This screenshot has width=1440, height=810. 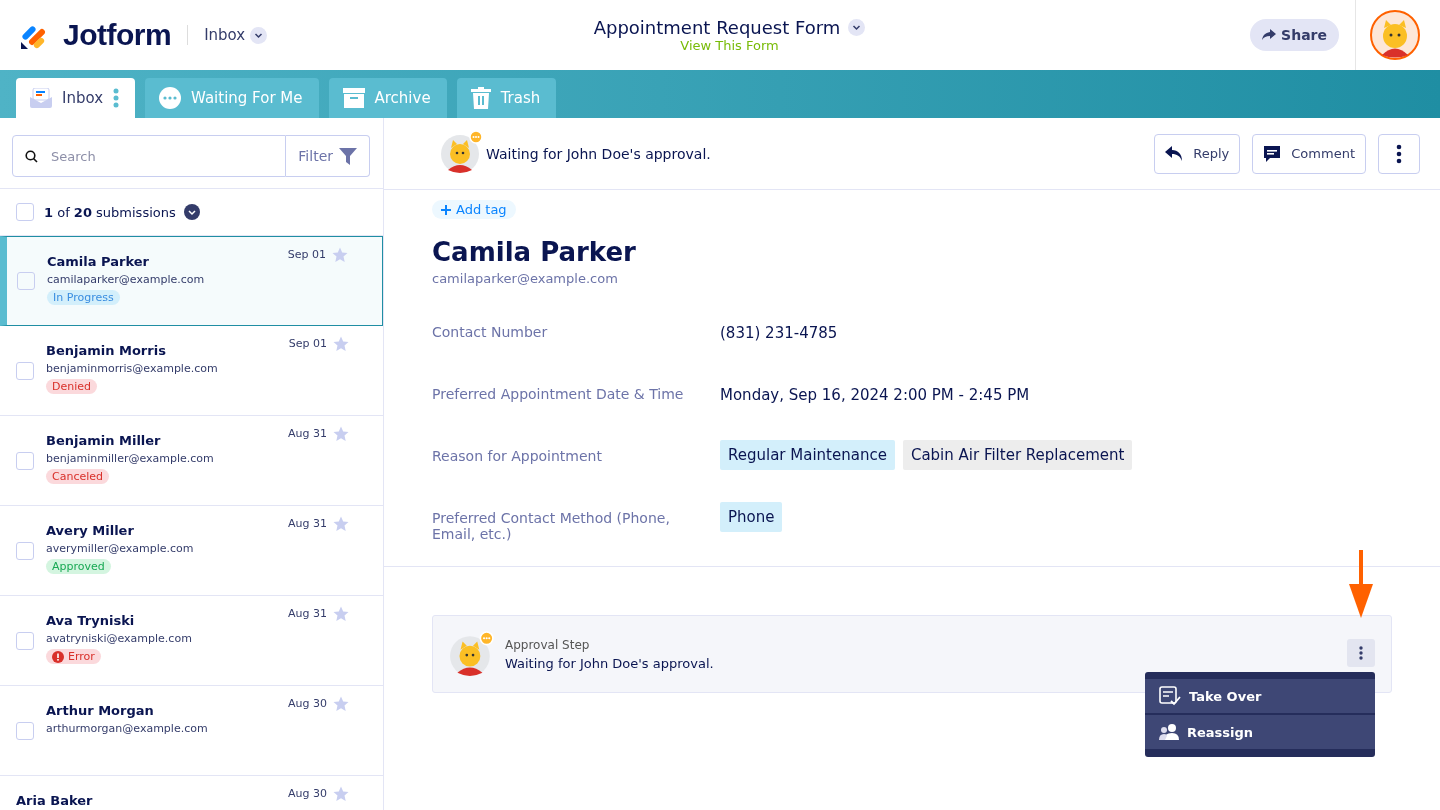 I want to click on approval-step-title: Approval Step, so click(x=548, y=644).